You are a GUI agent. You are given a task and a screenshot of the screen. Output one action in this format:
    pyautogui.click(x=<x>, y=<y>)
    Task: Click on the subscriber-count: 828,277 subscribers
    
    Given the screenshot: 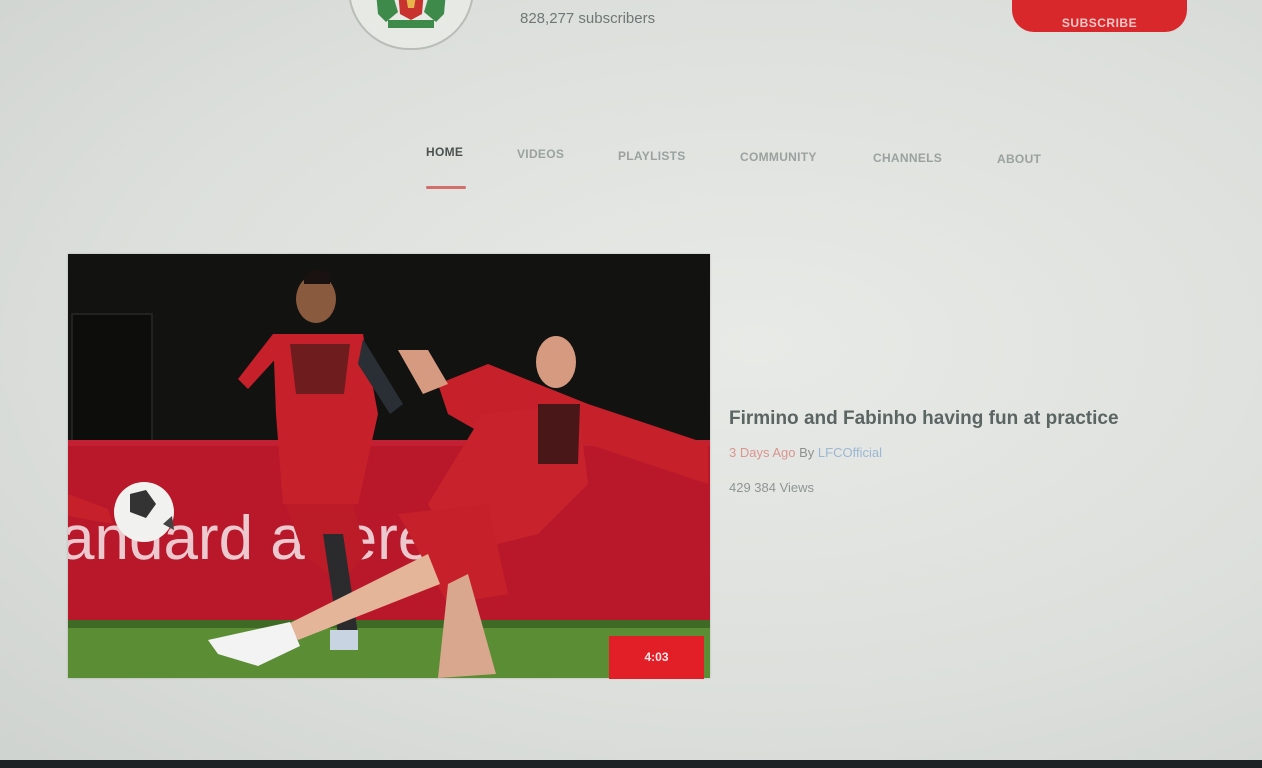 What is the action you would take?
    pyautogui.click(x=588, y=18)
    